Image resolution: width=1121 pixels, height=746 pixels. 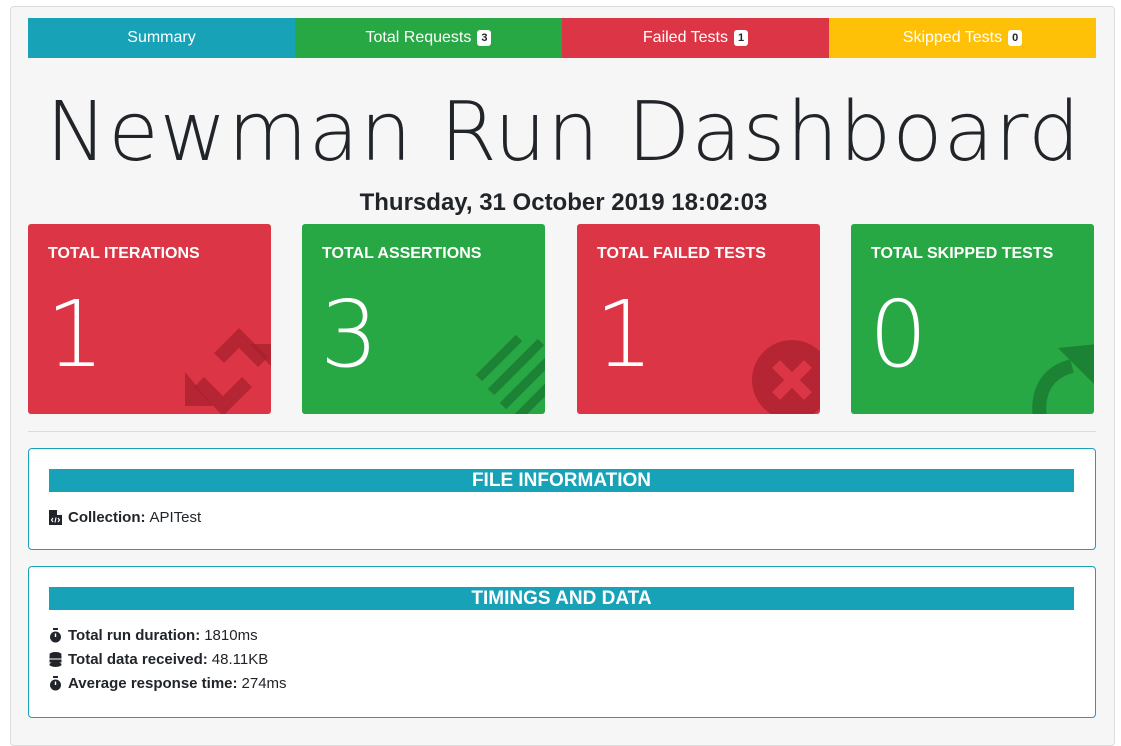 What do you see at coordinates (562, 499) in the screenshot?
I see `file-information-panel: FILE INFORMATION Collection: APITest` at bounding box center [562, 499].